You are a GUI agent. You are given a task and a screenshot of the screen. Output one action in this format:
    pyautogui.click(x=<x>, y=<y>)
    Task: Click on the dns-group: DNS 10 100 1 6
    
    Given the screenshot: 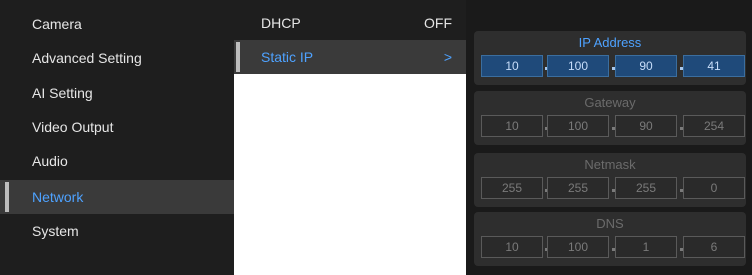 What is the action you would take?
    pyautogui.click(x=610, y=239)
    